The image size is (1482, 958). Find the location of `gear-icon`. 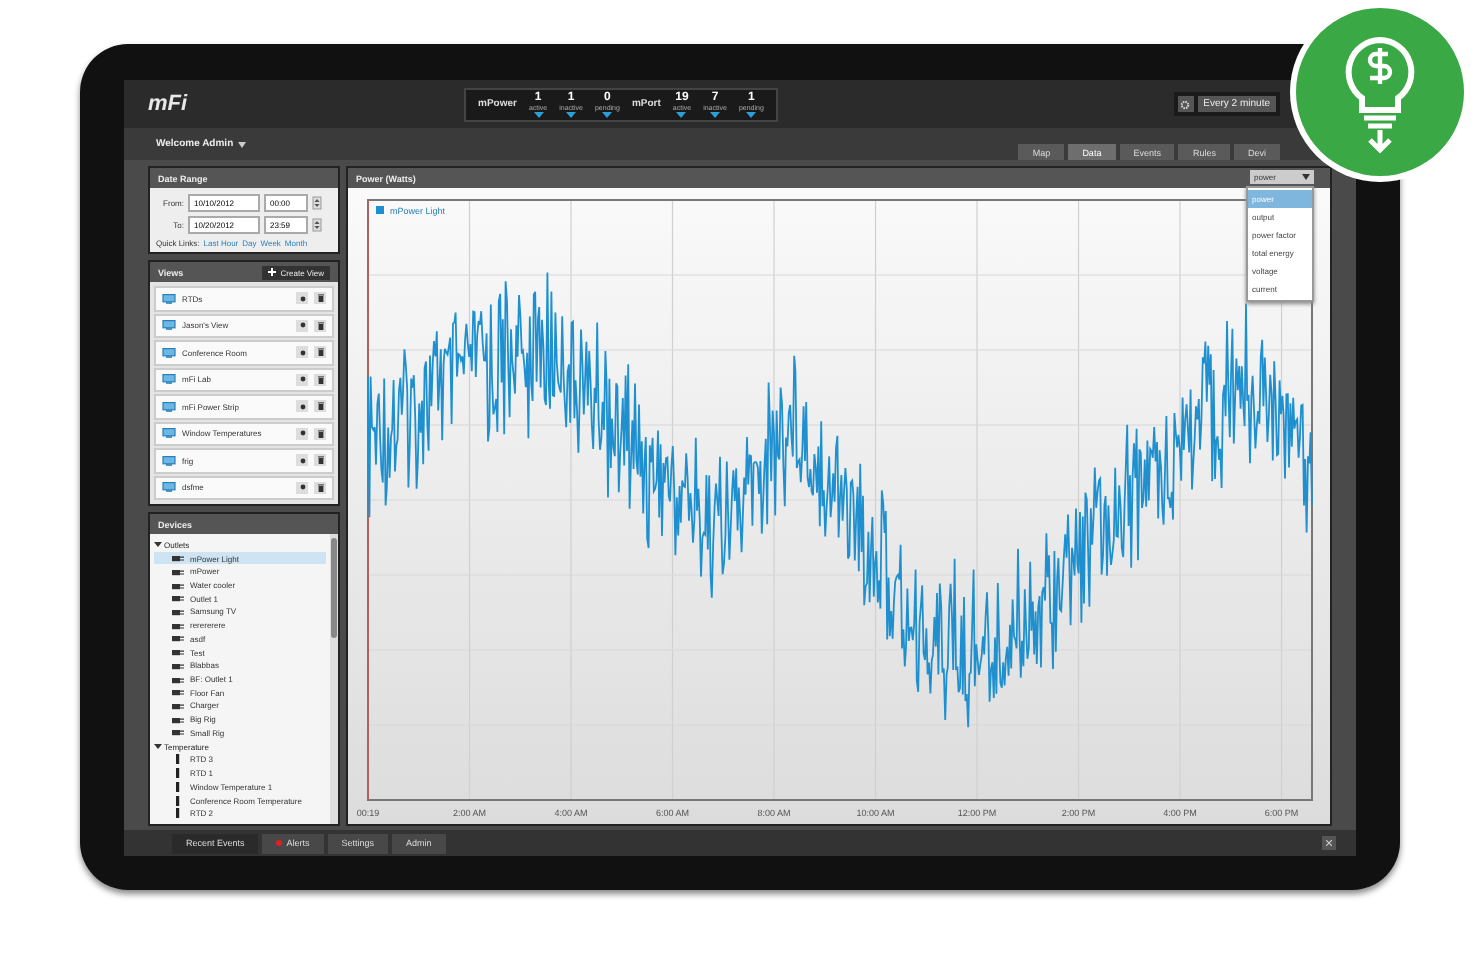

gear-icon is located at coordinates (1185, 104).